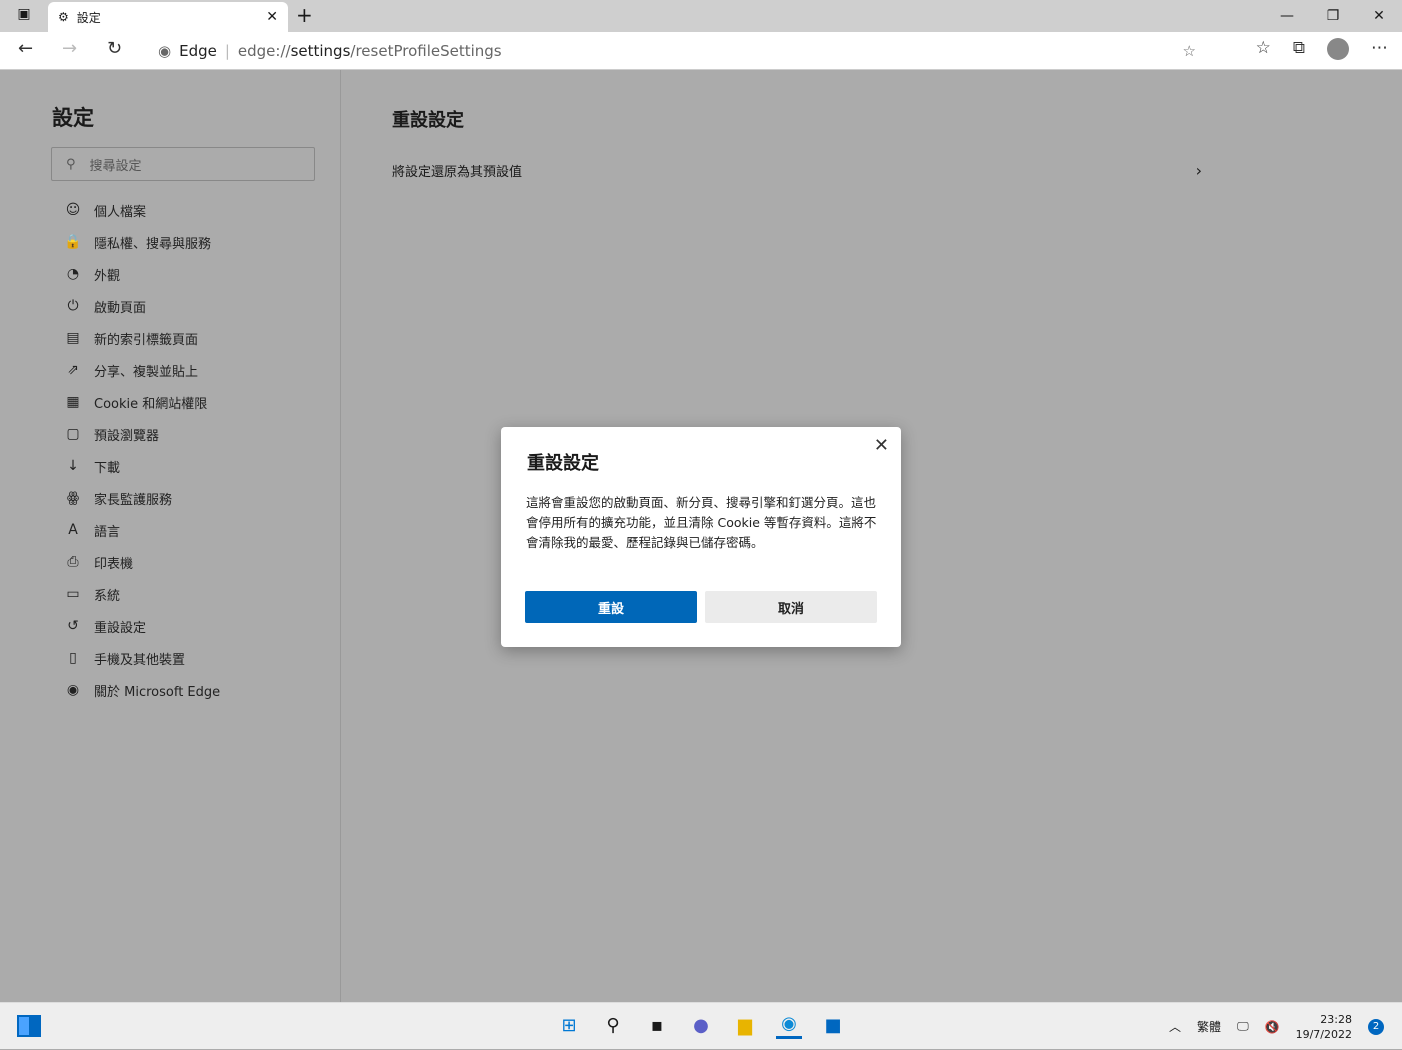 The width and height of the screenshot is (1402, 1050). Describe the element at coordinates (120, 308) in the screenshot. I see `sidebar-item-label: 啟動頁面` at that location.